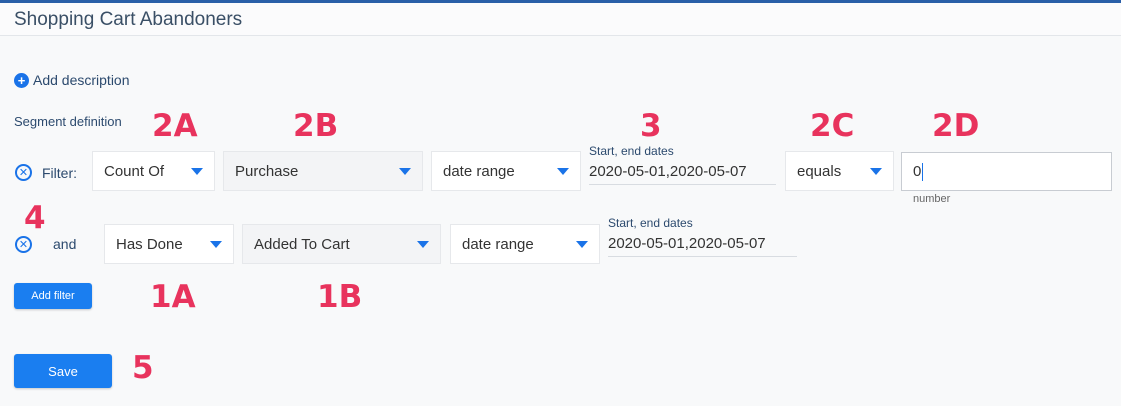 The image size is (1121, 406). I want to click on annotation-2c: 2C, so click(832, 126).